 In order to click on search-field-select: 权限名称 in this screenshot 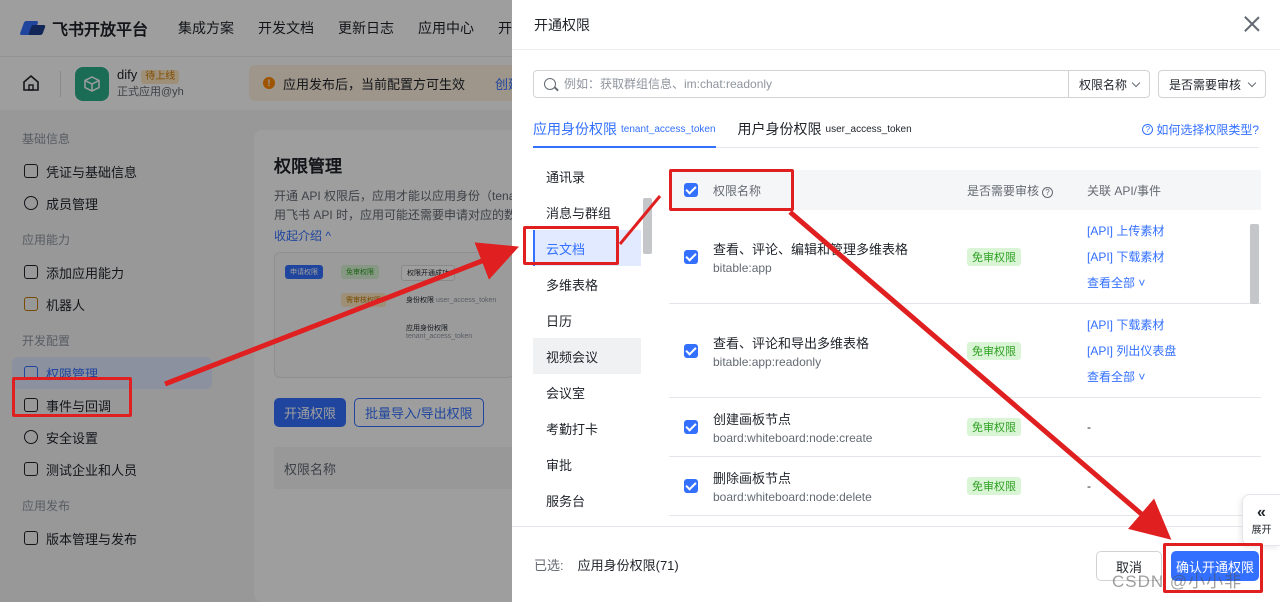, I will do `click(1108, 84)`.